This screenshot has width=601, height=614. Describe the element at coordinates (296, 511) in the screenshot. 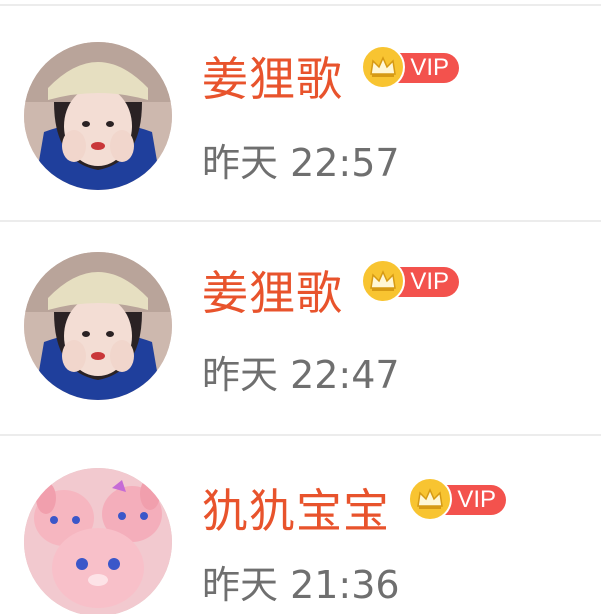

I see `commenter-name: 犰犰宝宝` at that location.